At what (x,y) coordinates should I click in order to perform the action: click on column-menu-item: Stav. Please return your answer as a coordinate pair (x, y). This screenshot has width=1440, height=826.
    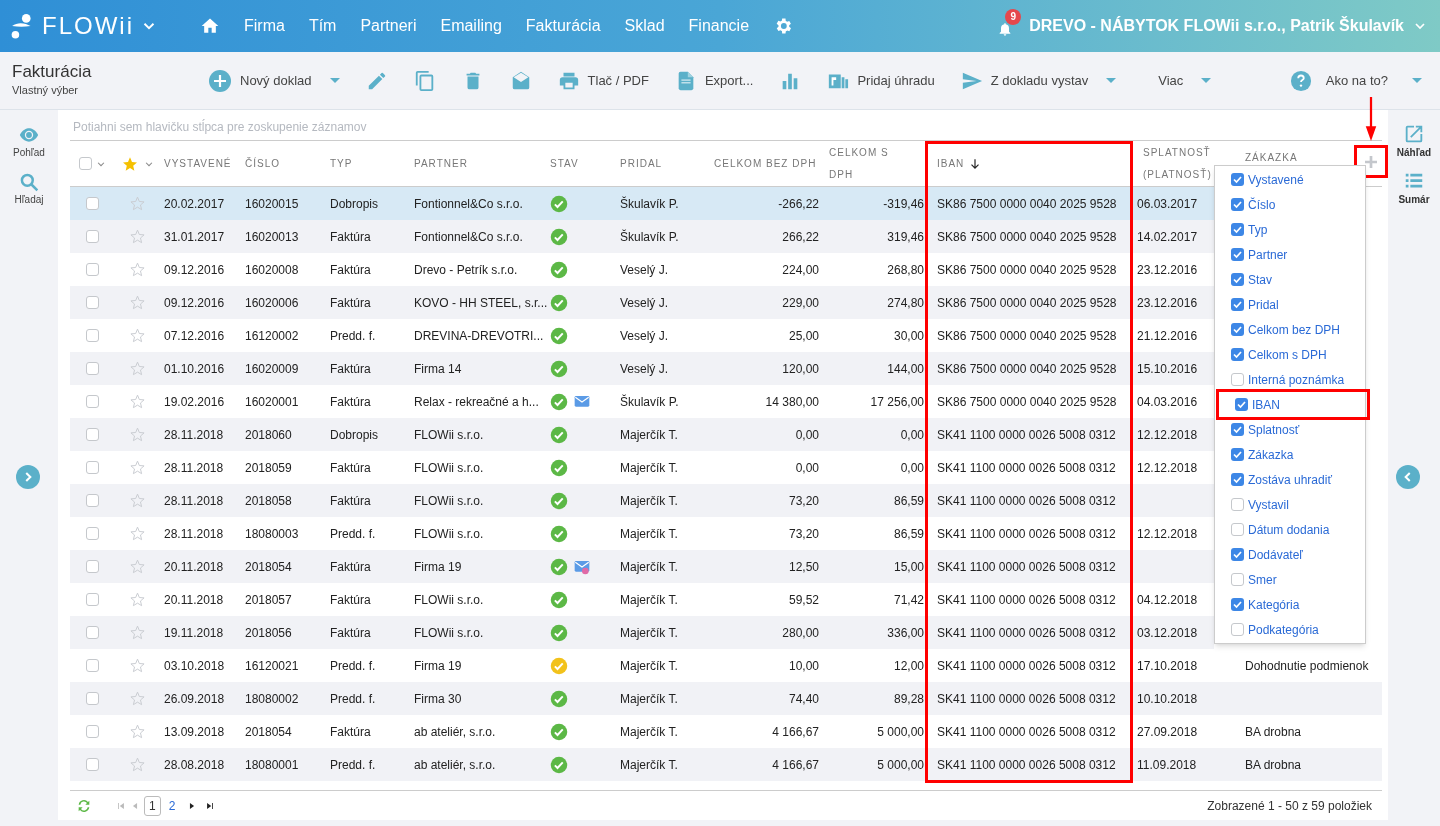
    Looking at the image, I should click on (1290, 279).